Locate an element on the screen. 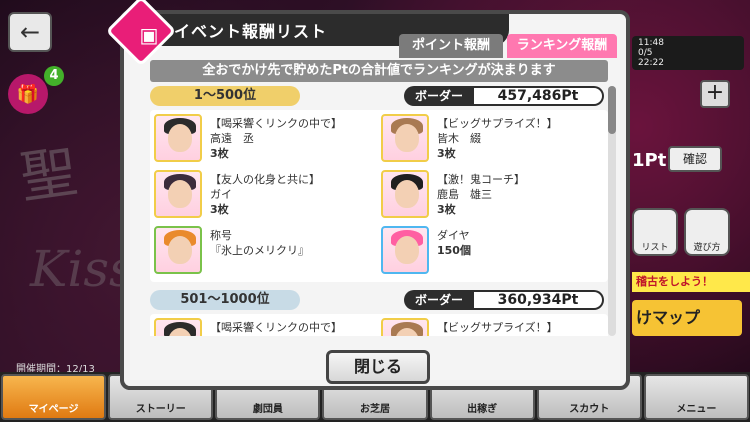  nav-menu: メニュー is located at coordinates (696, 397).